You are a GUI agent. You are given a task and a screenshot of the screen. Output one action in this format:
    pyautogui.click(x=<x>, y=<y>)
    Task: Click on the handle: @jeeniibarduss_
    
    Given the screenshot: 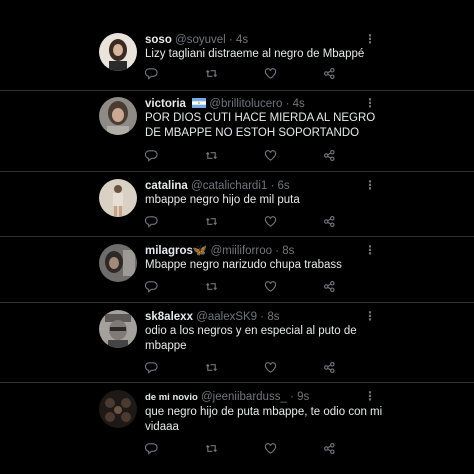 What is the action you would take?
    pyautogui.click(x=244, y=397)
    